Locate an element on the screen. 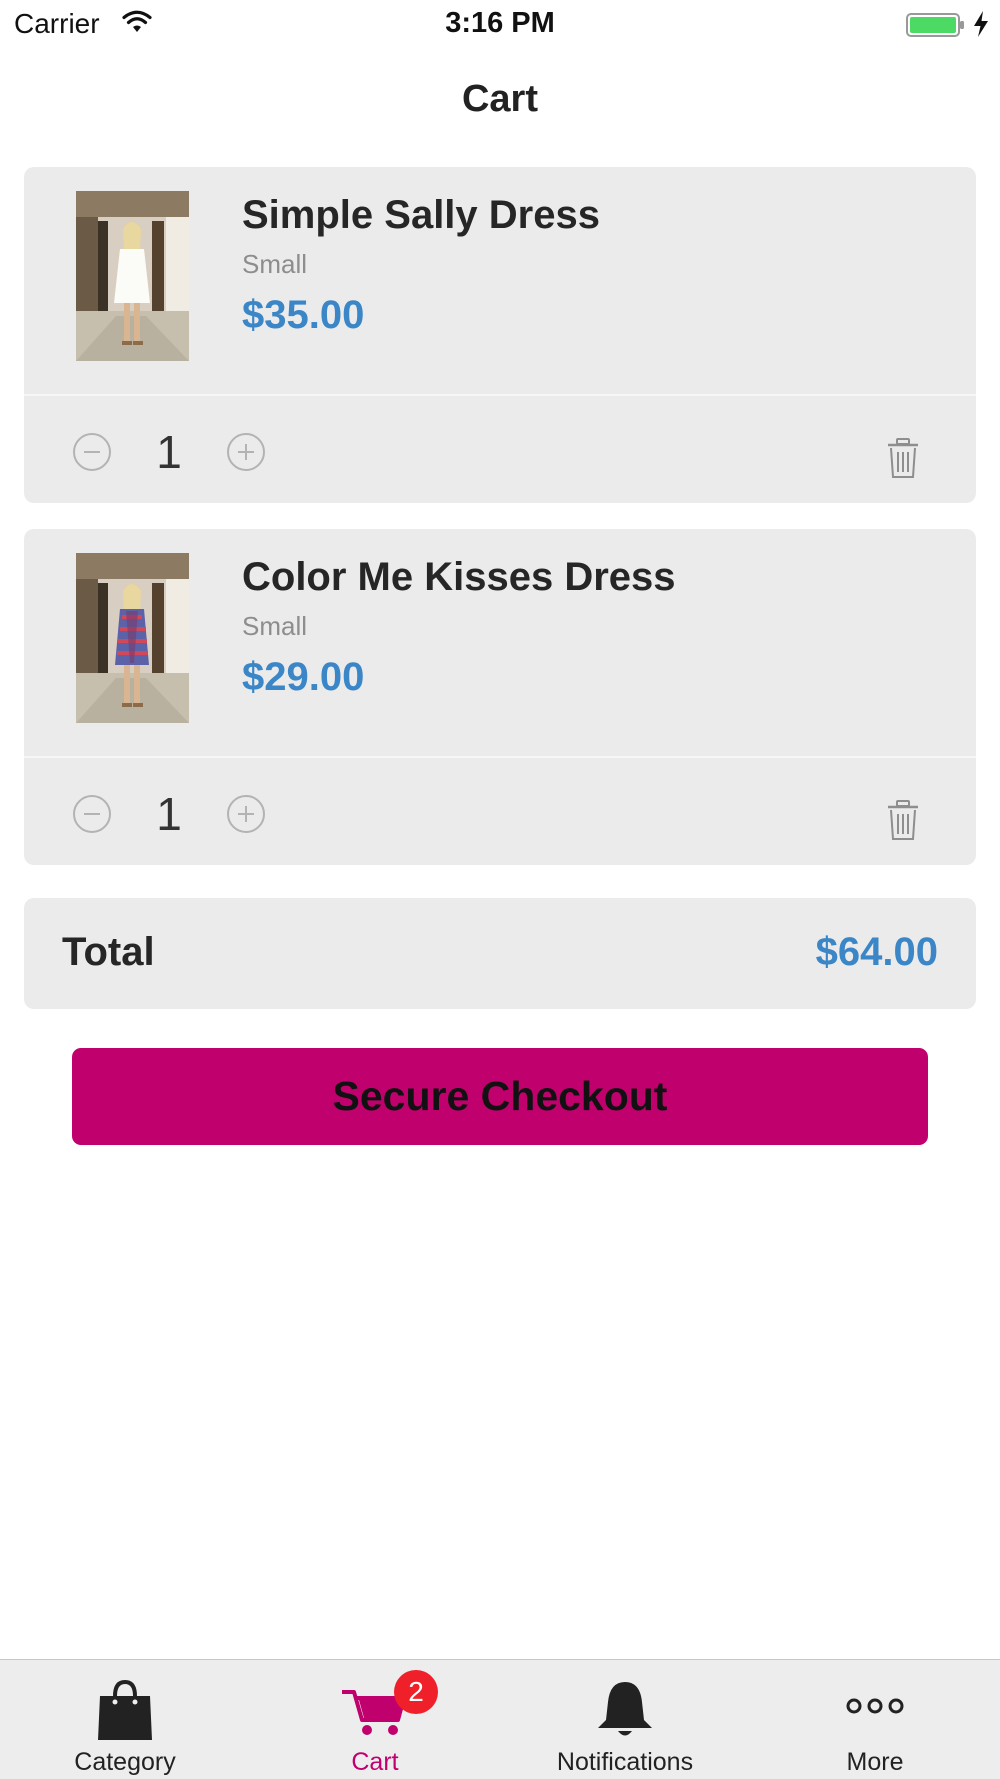 Image resolution: width=1000 pixels, height=1779 pixels. status-time: 3:16 PM is located at coordinates (500, 23).